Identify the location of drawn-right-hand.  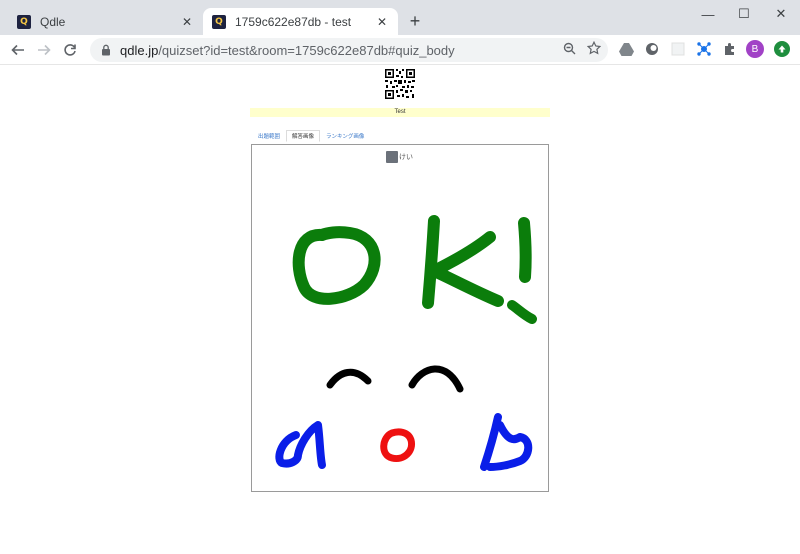
(506, 442).